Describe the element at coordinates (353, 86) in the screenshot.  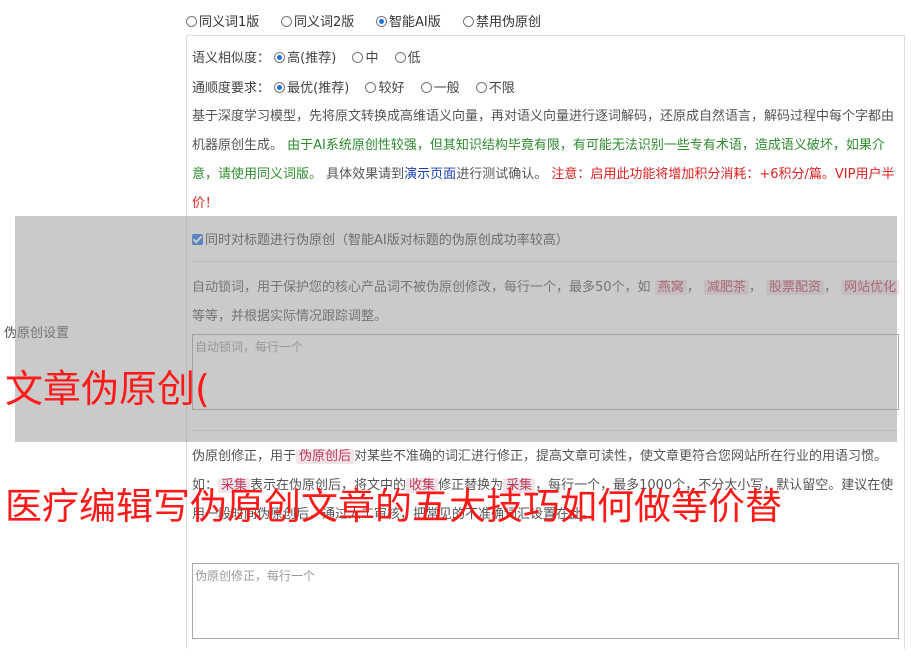
I see `fluency-row: 通顺度要求： 最优(推荐) 较好 一般 不限` at that location.